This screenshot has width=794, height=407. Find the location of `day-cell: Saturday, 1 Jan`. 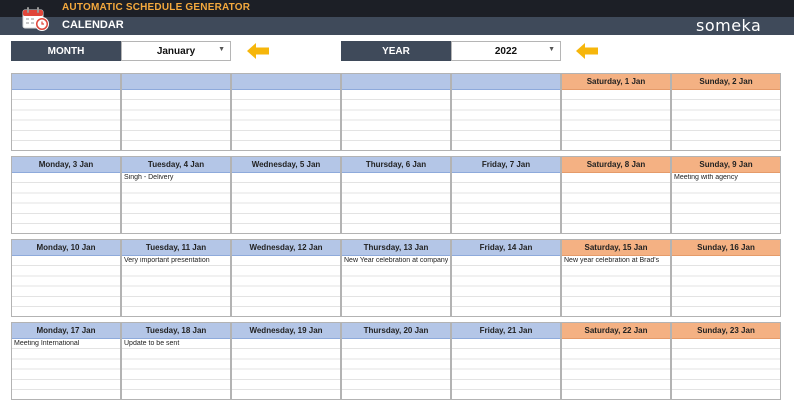

day-cell: Saturday, 1 Jan is located at coordinates (616, 112).